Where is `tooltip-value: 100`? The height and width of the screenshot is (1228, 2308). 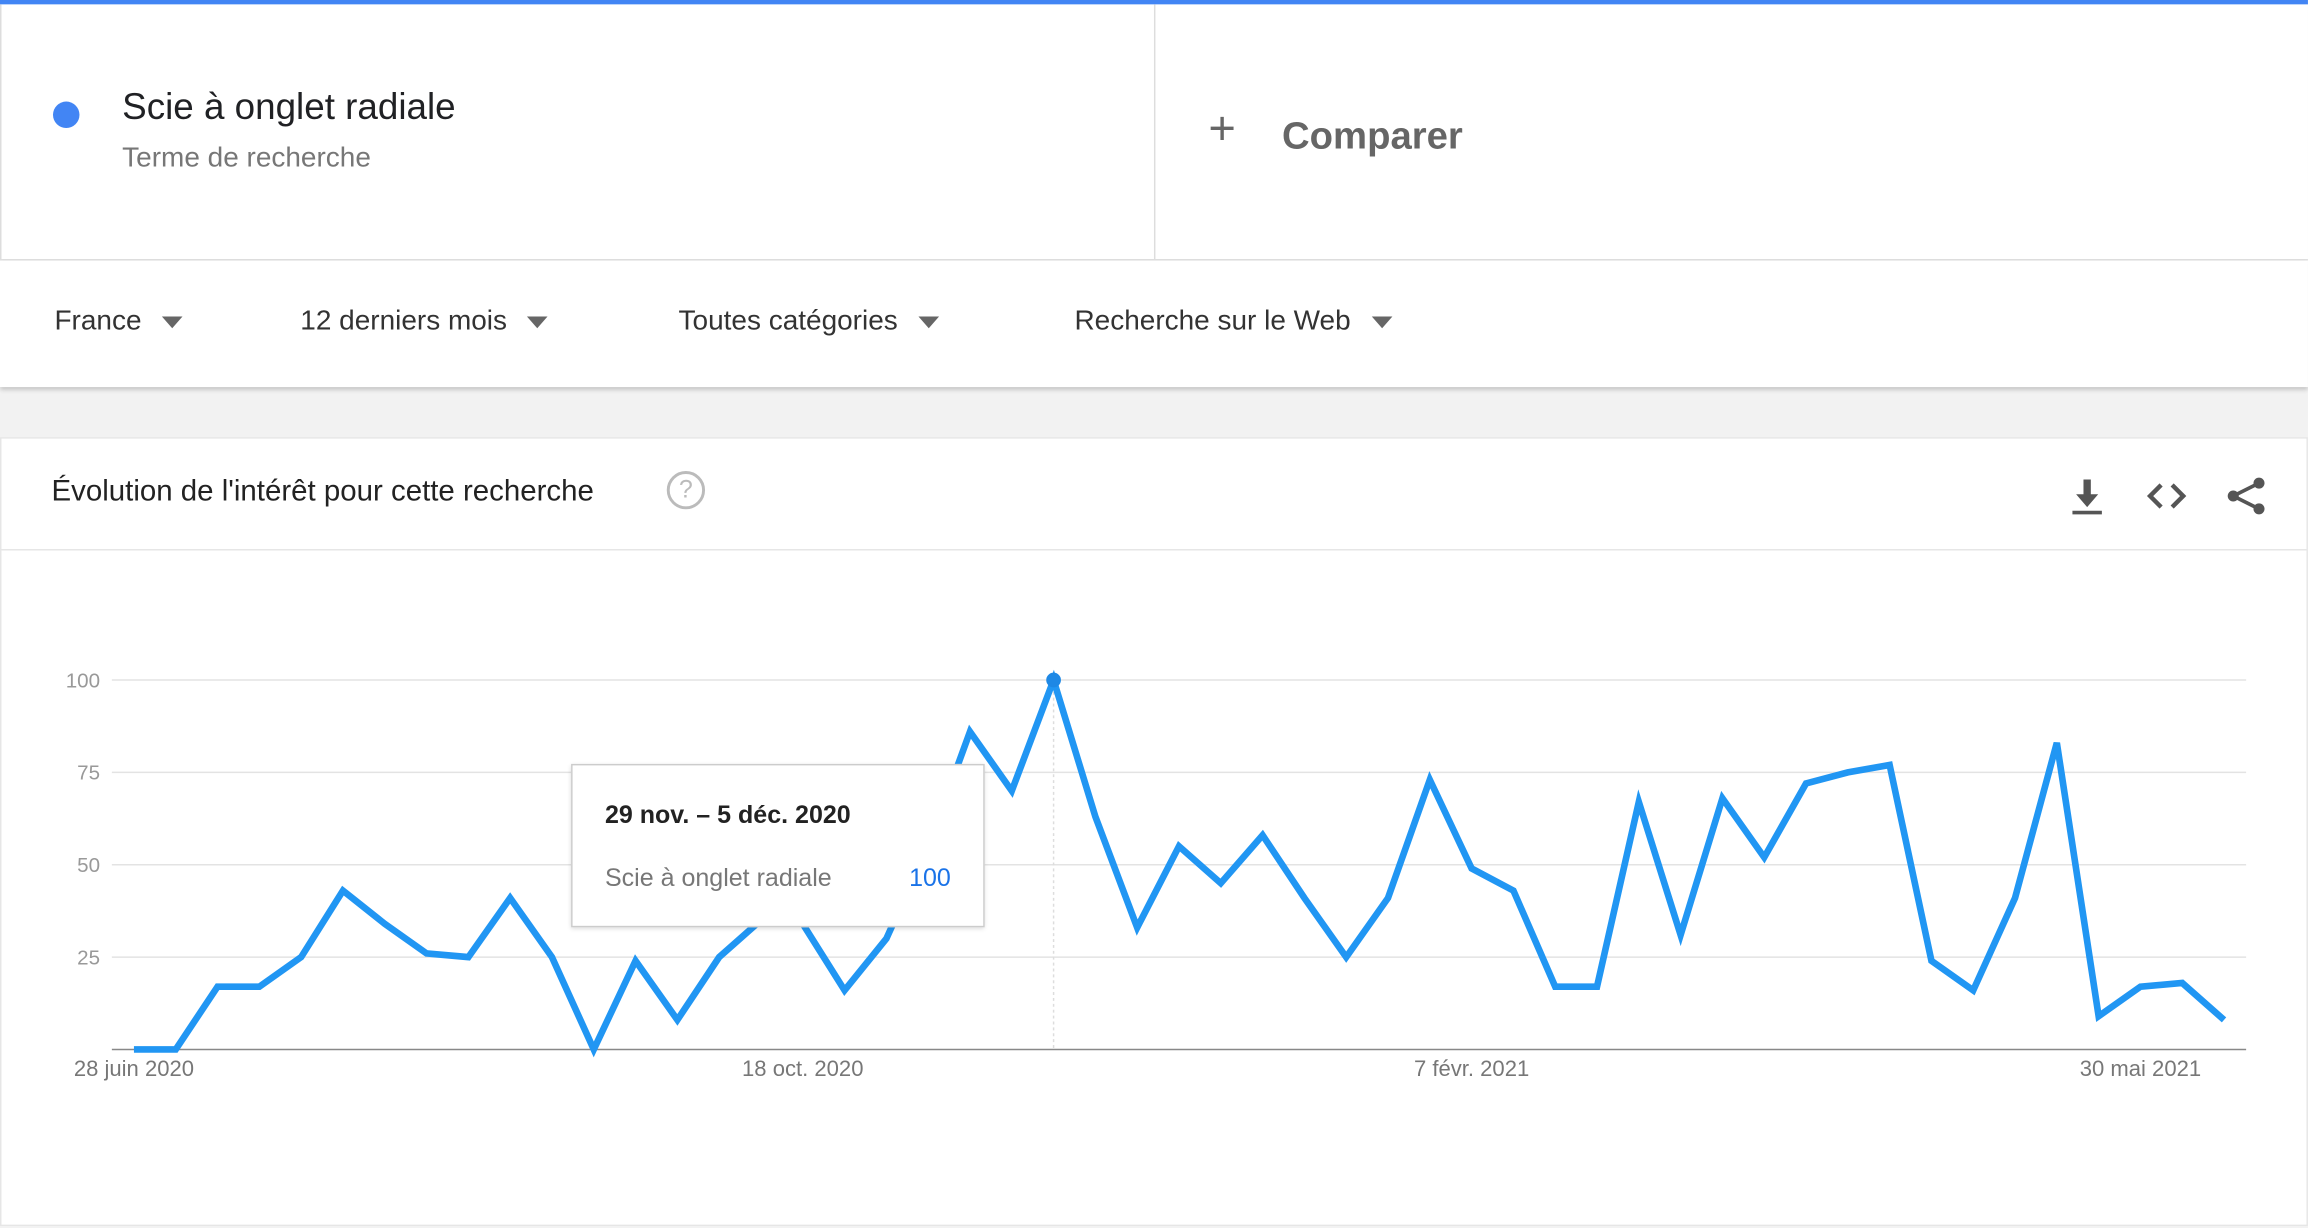 tooltip-value: 100 is located at coordinates (930, 878).